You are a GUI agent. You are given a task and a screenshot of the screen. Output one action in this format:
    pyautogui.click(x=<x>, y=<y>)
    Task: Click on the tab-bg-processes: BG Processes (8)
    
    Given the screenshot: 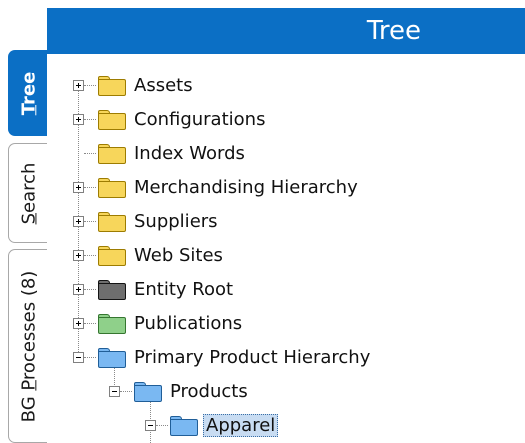 What is the action you would take?
    pyautogui.click(x=28, y=346)
    